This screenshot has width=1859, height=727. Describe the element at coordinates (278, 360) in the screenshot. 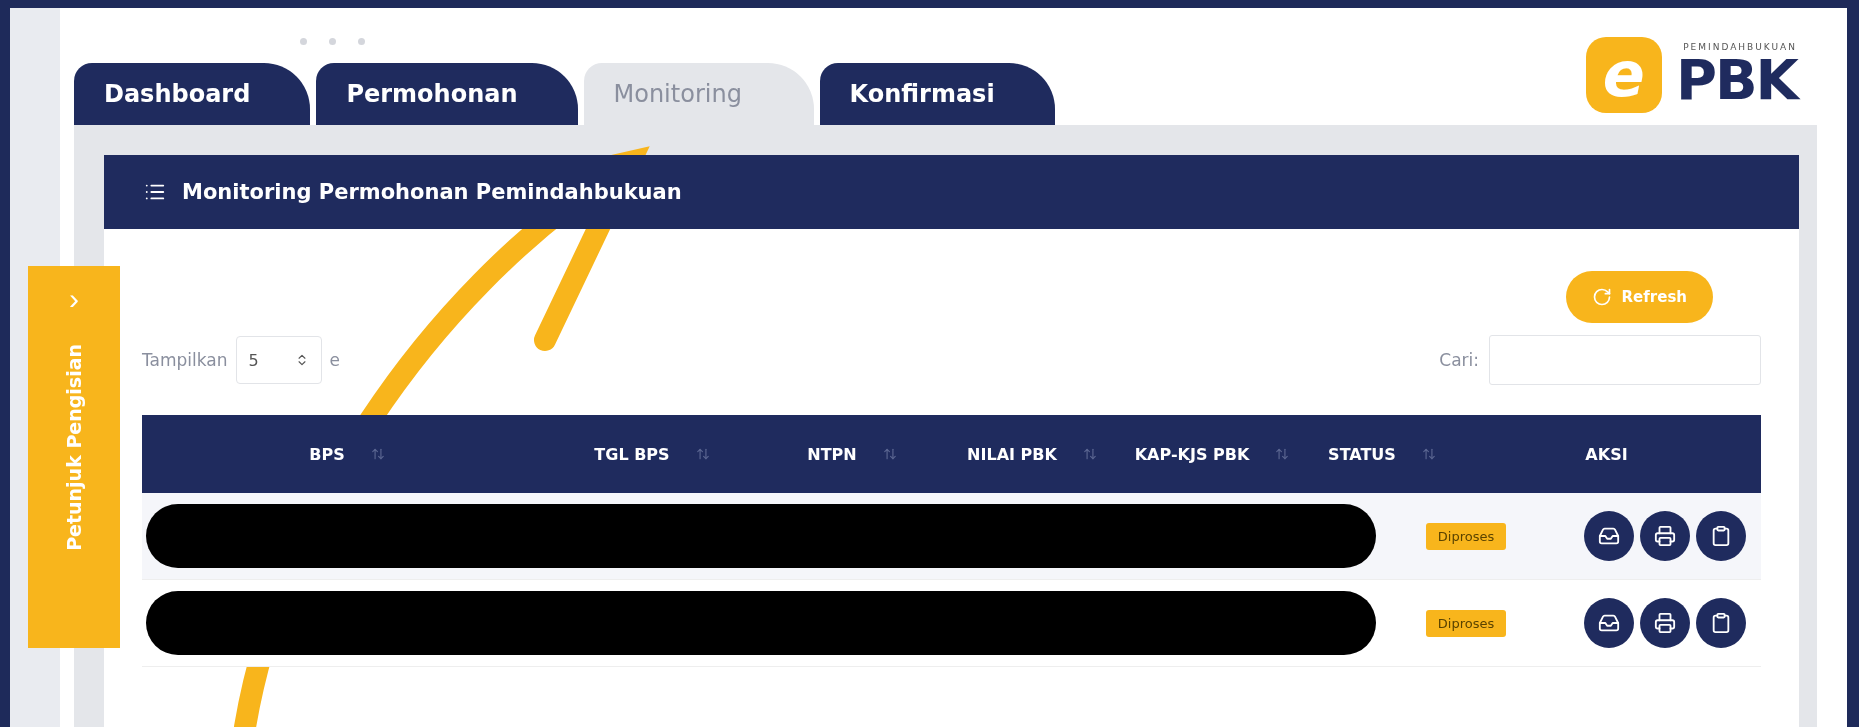

I see `length-select: 5` at that location.